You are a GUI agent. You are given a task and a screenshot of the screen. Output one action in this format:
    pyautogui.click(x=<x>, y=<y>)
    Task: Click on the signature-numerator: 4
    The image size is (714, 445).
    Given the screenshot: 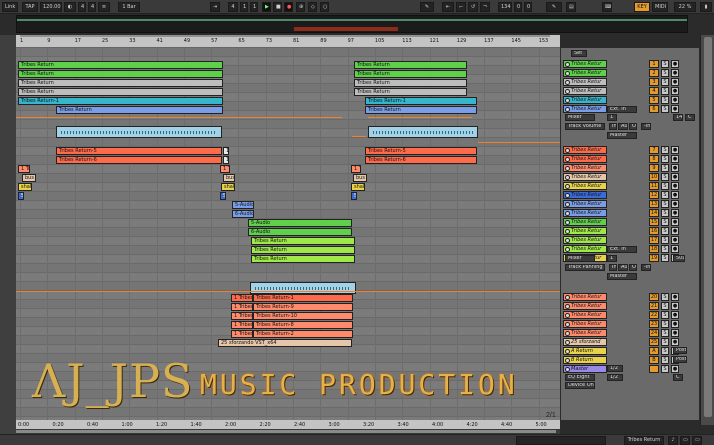 What is the action you would take?
    pyautogui.click(x=82, y=7)
    